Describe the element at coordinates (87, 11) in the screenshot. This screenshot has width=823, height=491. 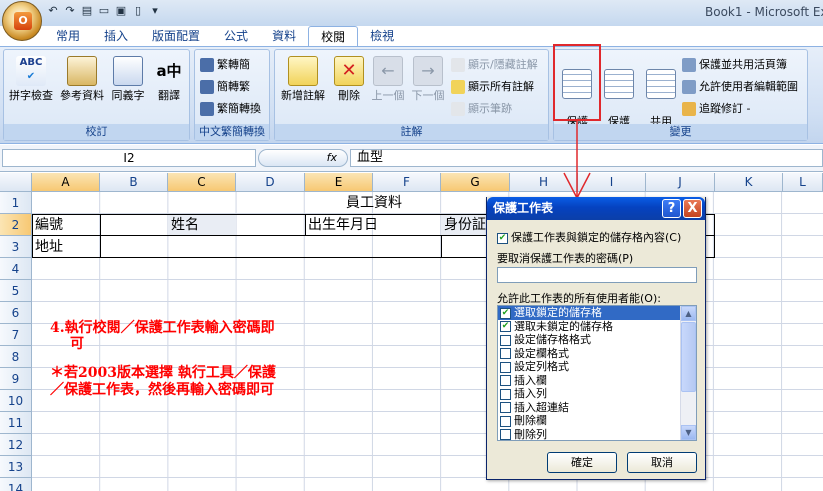
I see `print-icon: ▤` at that location.